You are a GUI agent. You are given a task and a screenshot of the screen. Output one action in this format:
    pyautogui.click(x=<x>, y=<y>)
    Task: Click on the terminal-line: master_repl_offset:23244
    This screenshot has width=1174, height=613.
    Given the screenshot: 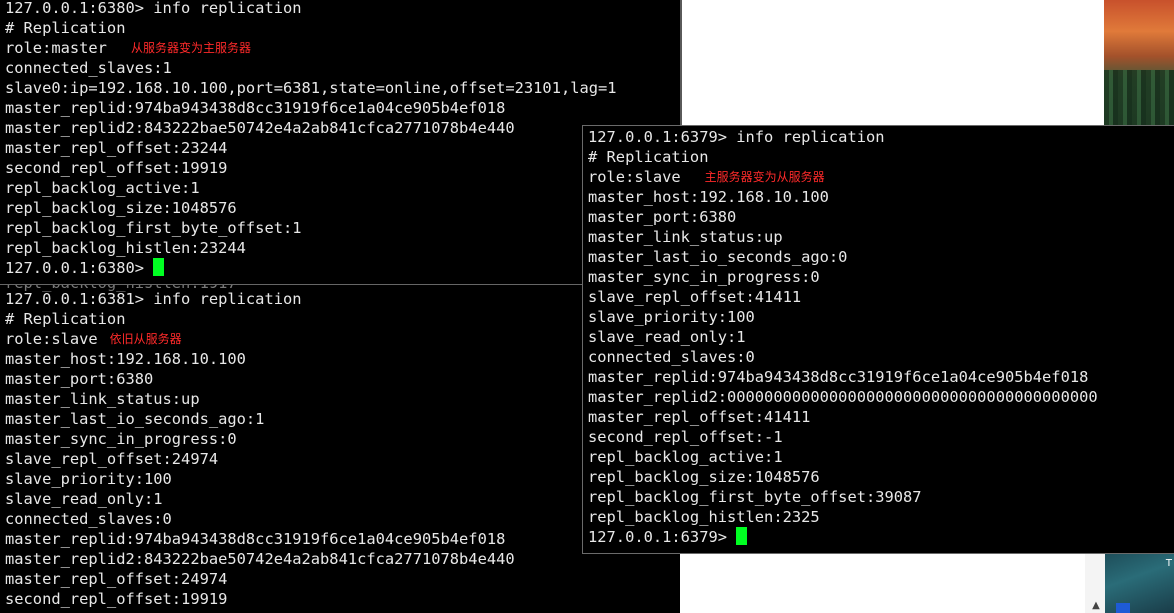 What is the action you would take?
    pyautogui.click(x=116, y=148)
    